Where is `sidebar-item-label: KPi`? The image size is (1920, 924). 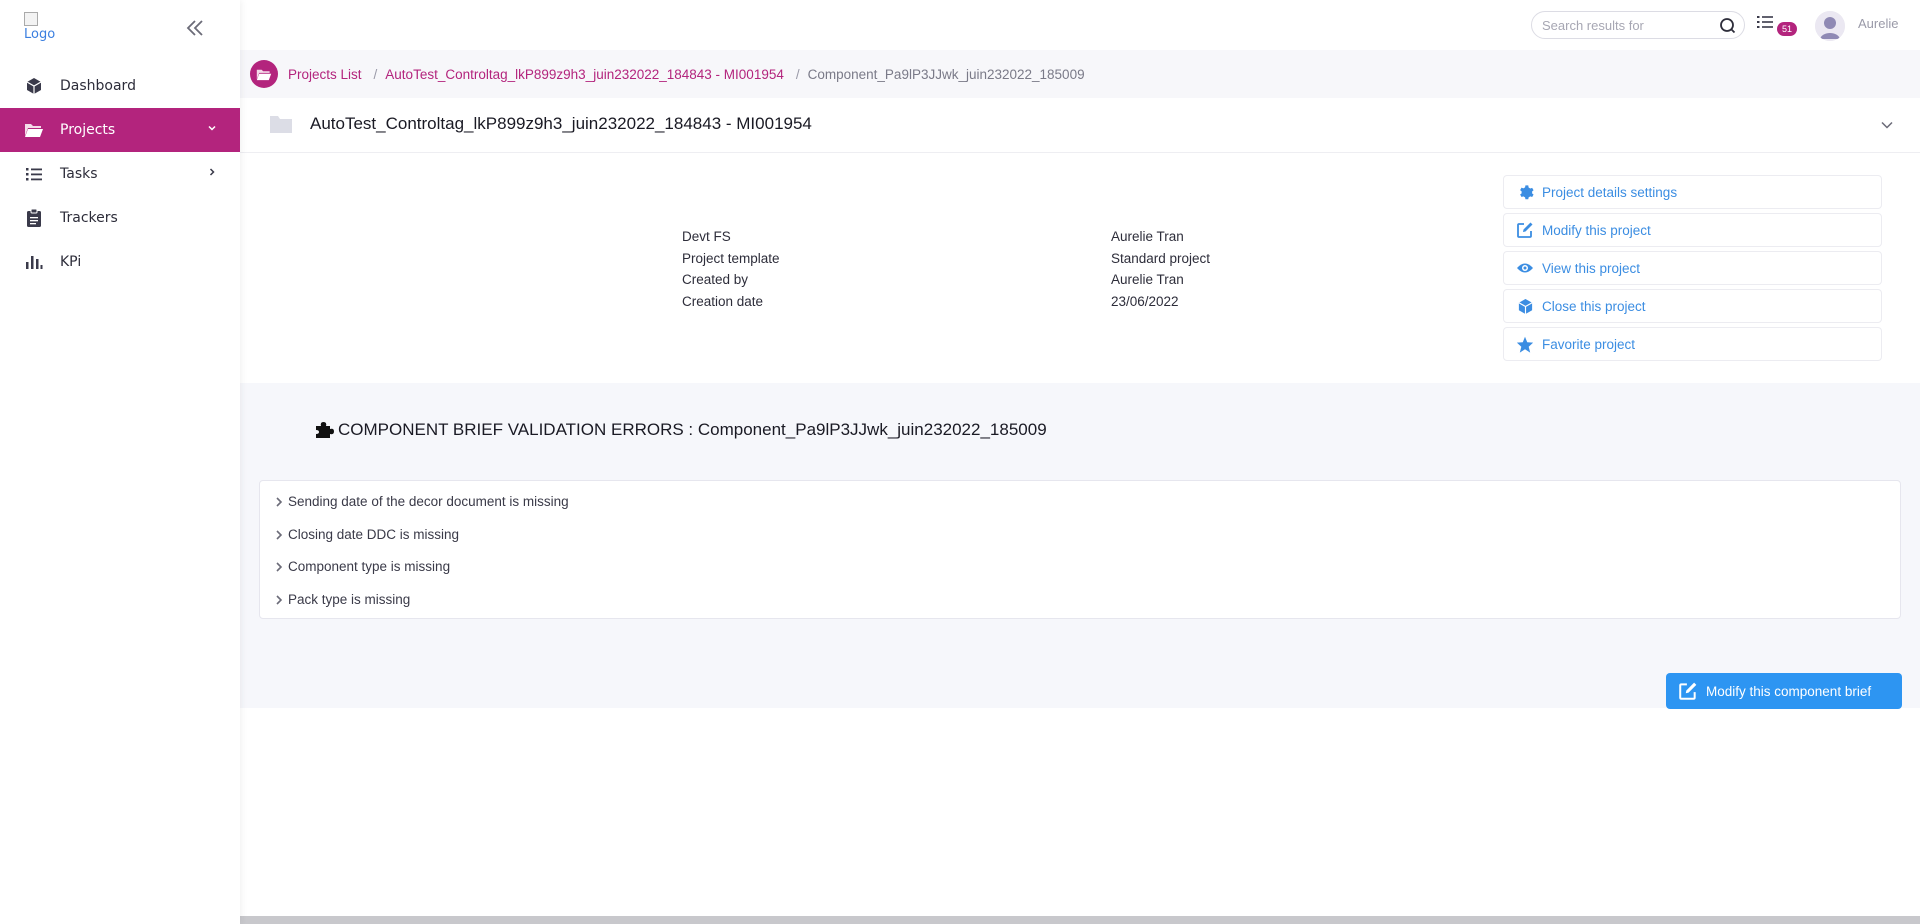 sidebar-item-label: KPi is located at coordinates (71, 262).